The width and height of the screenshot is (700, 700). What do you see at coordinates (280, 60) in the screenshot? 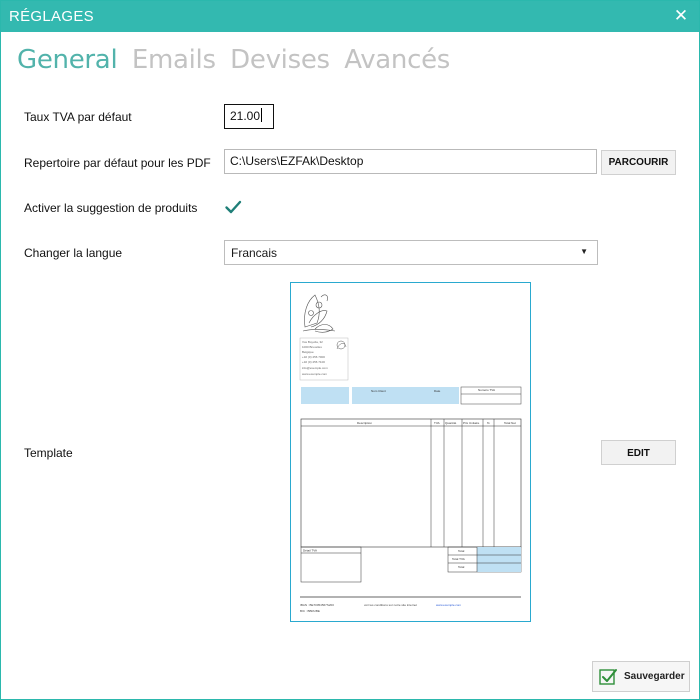
I see `tab-devises: Devises` at bounding box center [280, 60].